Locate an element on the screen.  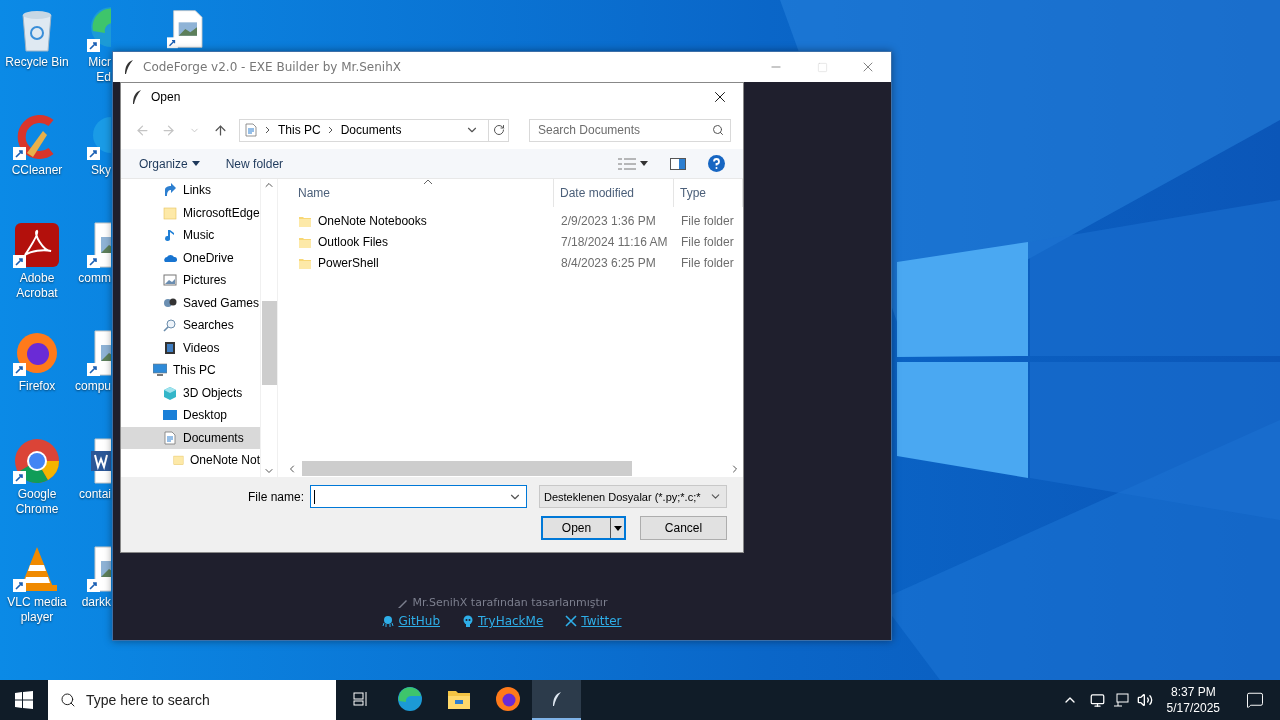
nav-item: Links is located at coordinates (190, 190).